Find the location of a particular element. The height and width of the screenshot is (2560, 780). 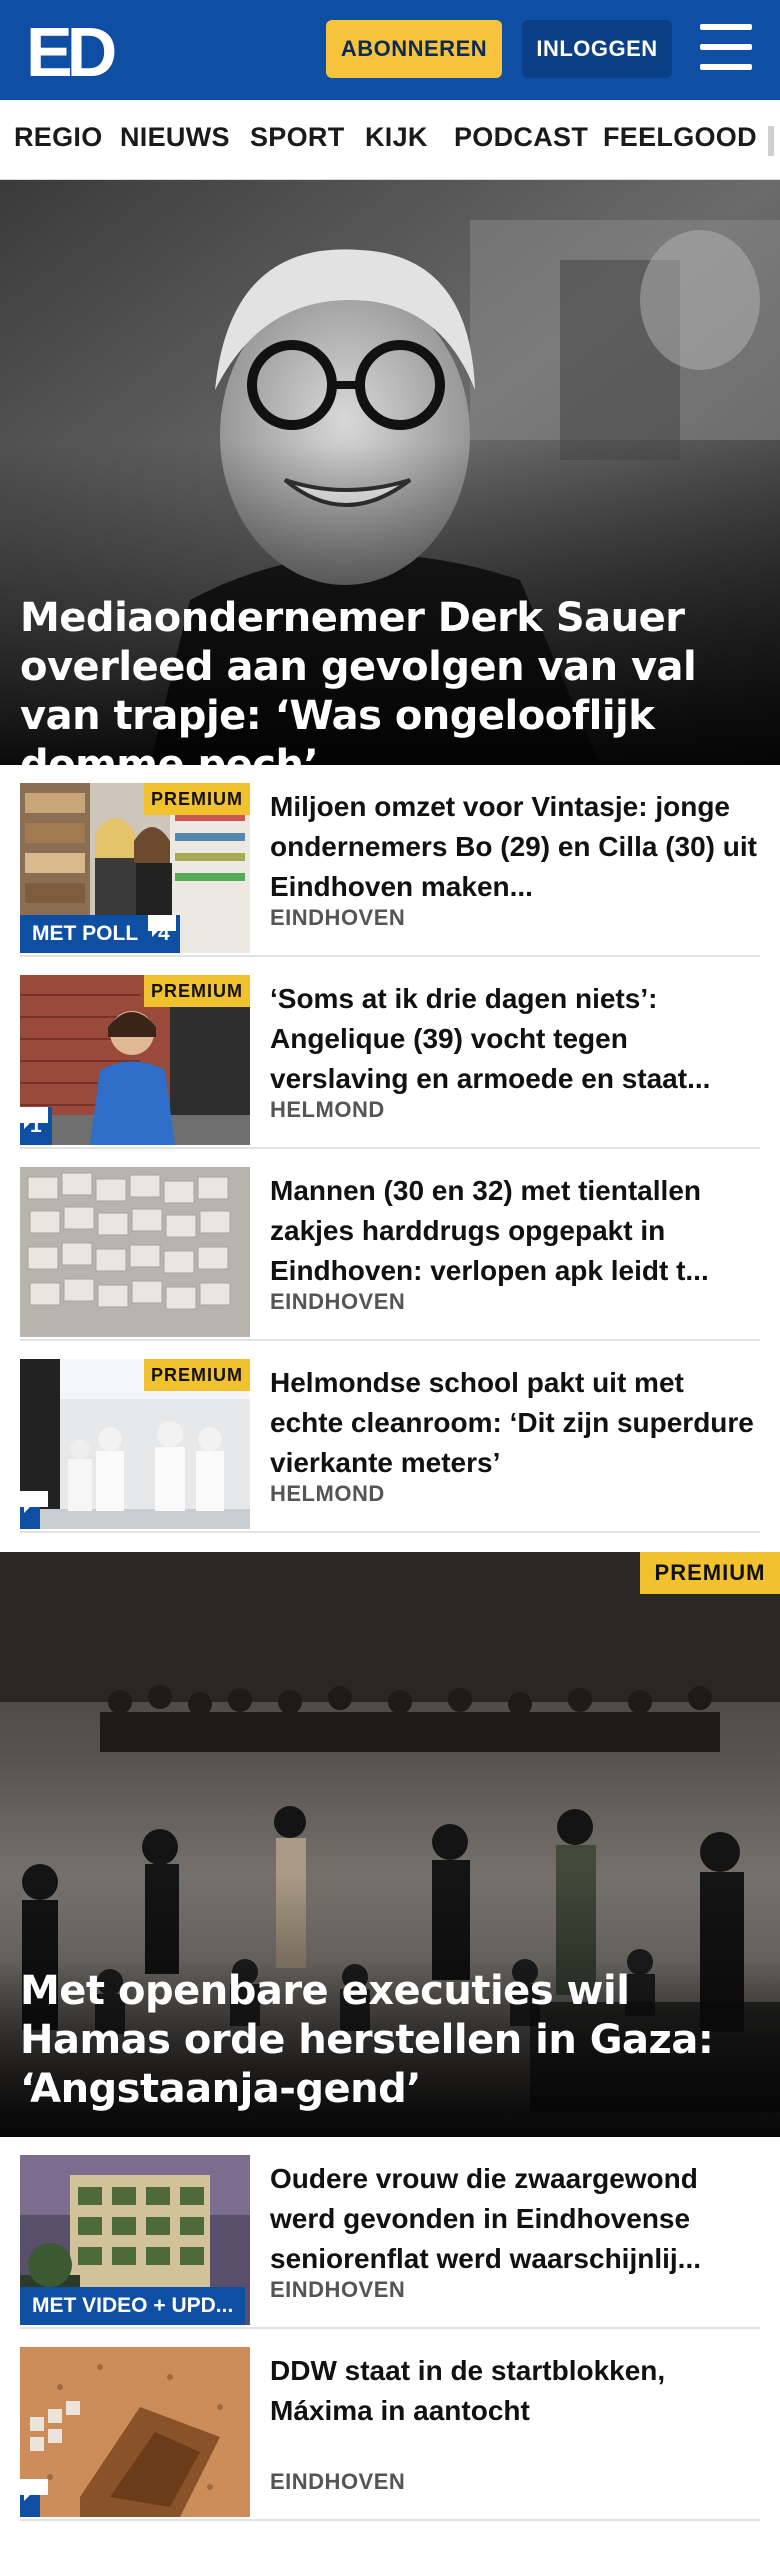

top-header: ED ABONNEREN INLOGGEN is located at coordinates (390, 50).